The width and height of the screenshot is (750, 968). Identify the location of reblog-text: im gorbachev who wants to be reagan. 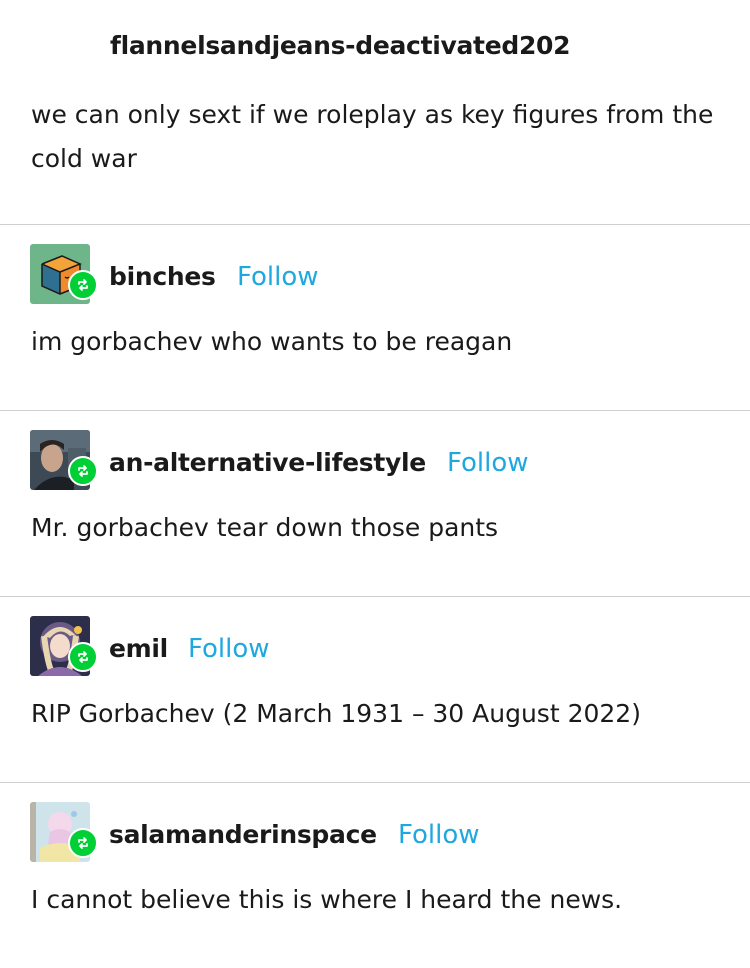
(272, 341).